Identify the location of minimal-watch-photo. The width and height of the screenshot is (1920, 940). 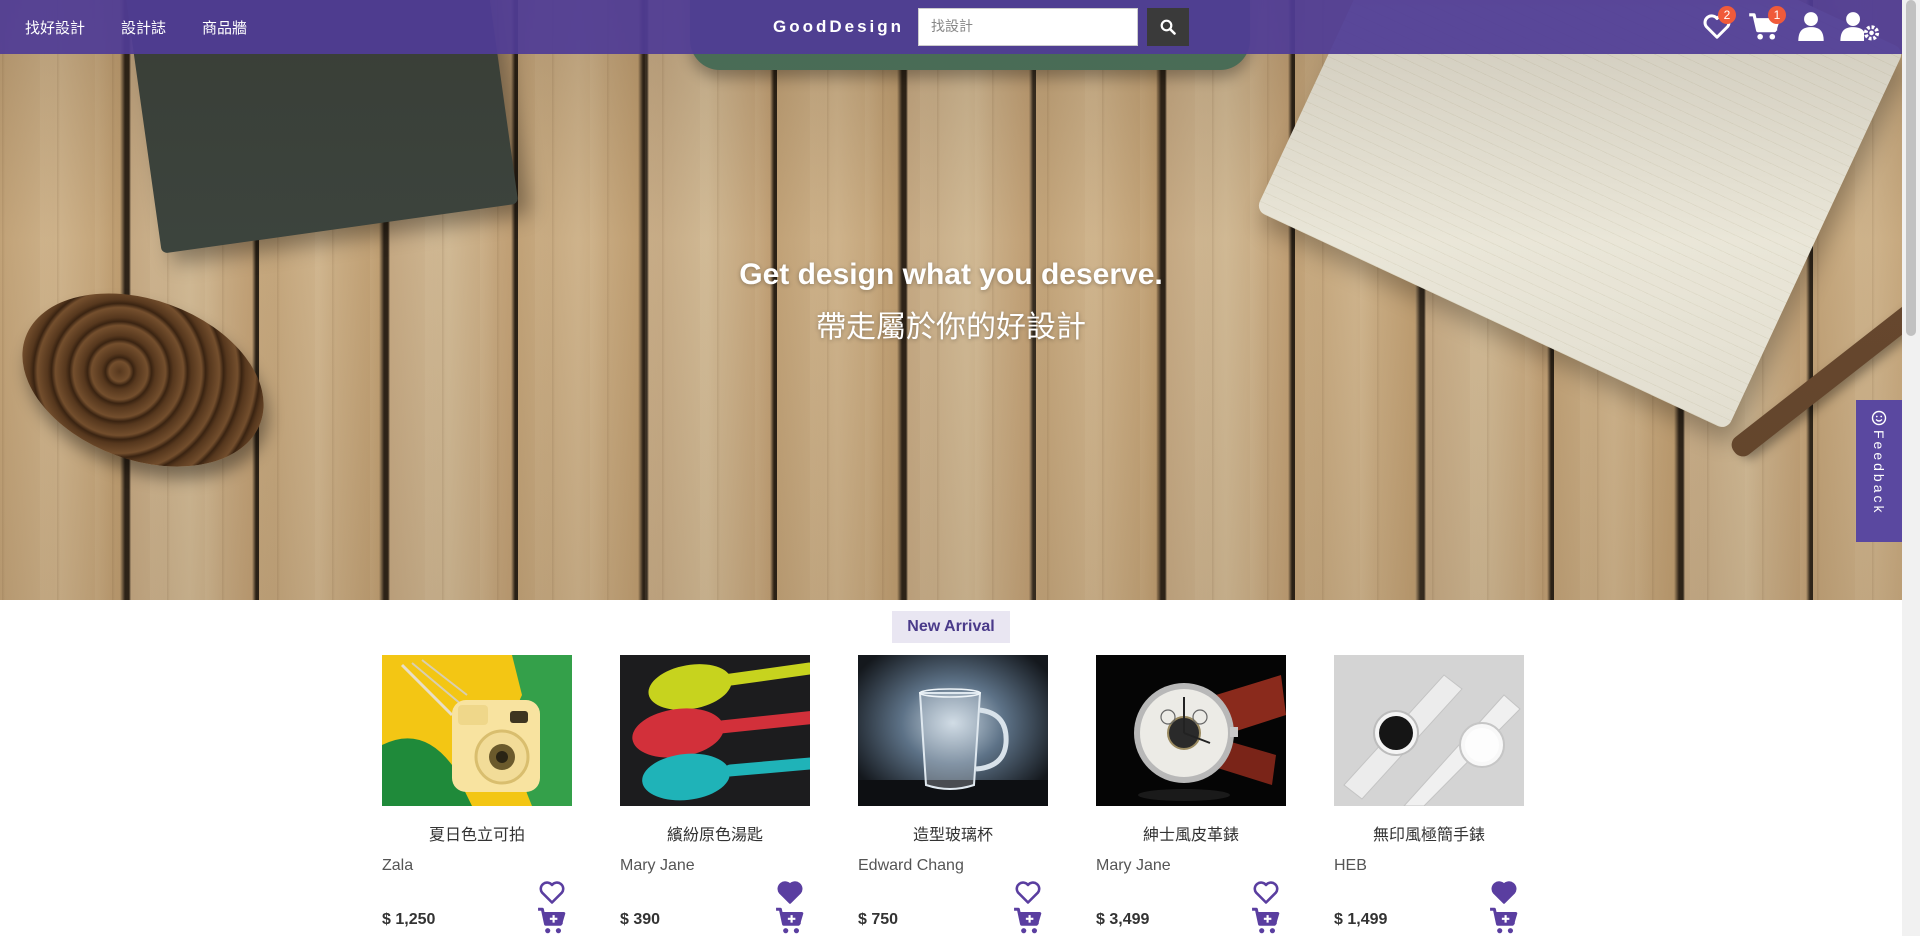
(1429, 730).